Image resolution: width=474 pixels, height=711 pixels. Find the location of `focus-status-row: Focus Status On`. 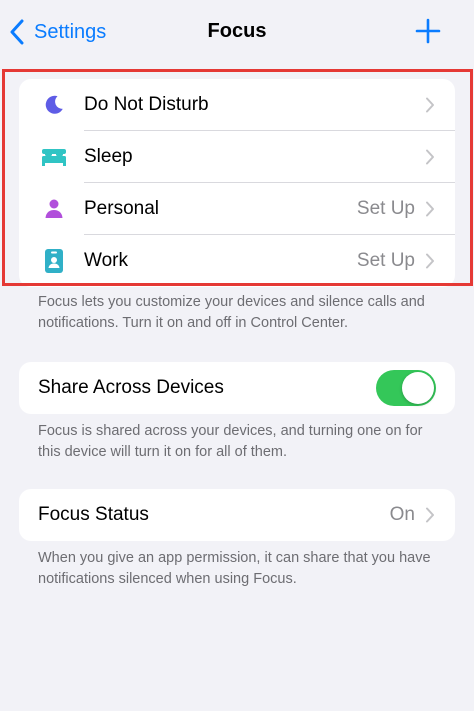

focus-status-row: Focus Status On is located at coordinates (237, 515).